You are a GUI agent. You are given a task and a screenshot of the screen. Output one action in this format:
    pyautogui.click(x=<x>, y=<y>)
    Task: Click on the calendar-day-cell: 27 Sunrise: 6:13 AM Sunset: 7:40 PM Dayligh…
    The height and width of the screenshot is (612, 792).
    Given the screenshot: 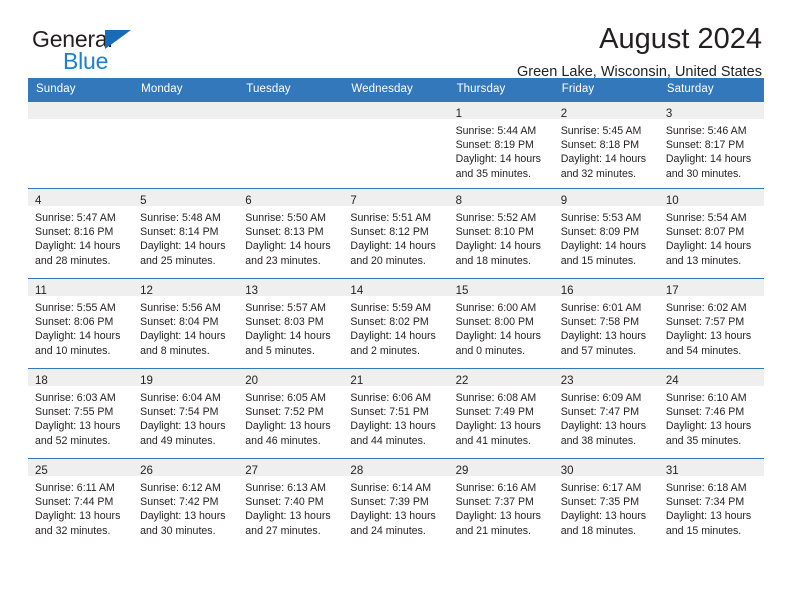 What is the action you would take?
    pyautogui.click(x=291, y=503)
    